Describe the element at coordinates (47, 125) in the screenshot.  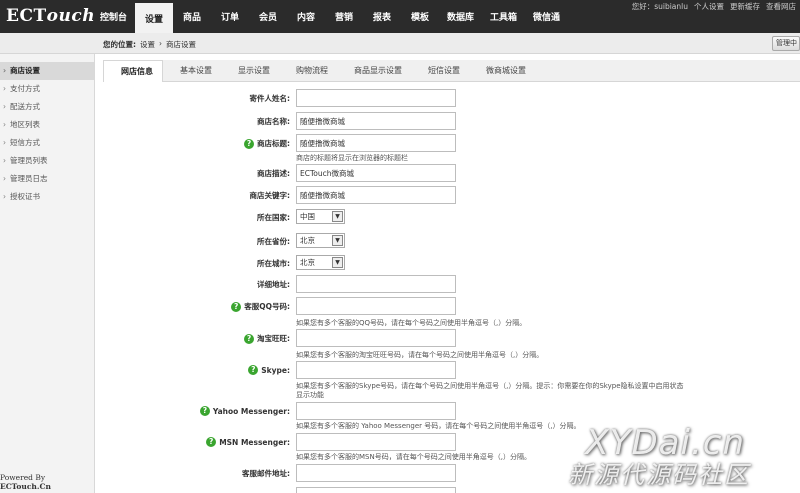
I see `sidebar-item-regions: 地区列表` at that location.